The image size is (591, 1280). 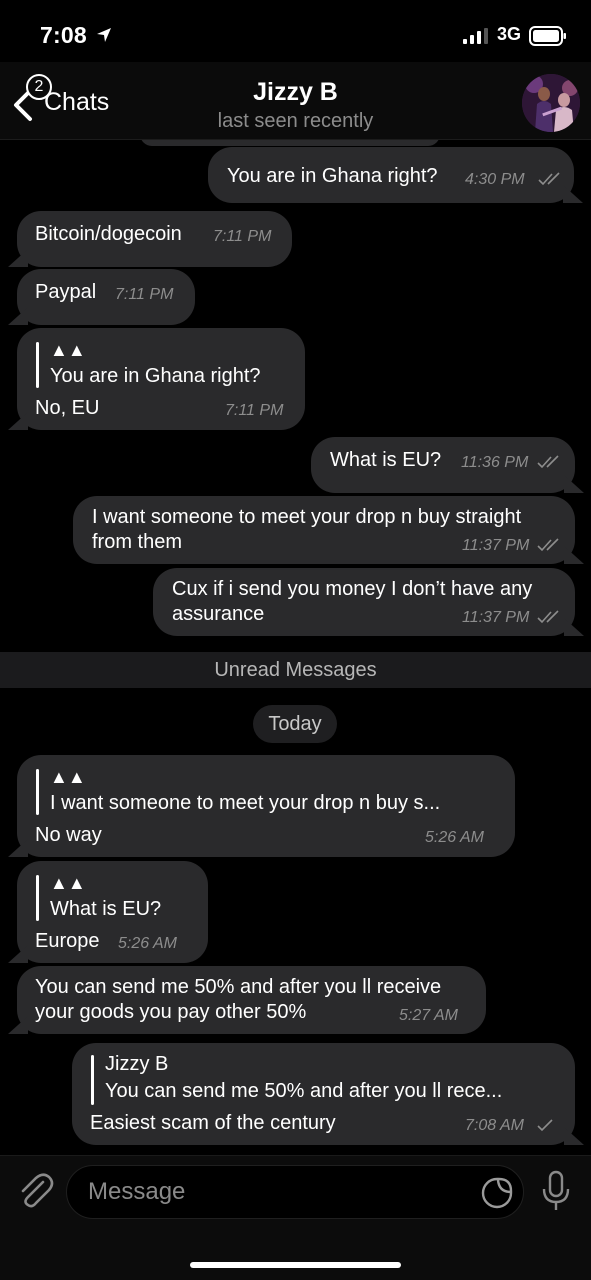 I want to click on message-text: Easiest scam of the century, so click(x=213, y=1123).